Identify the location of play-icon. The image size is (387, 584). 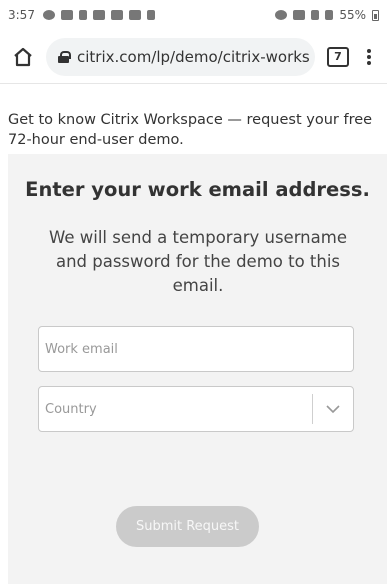
(150, 15).